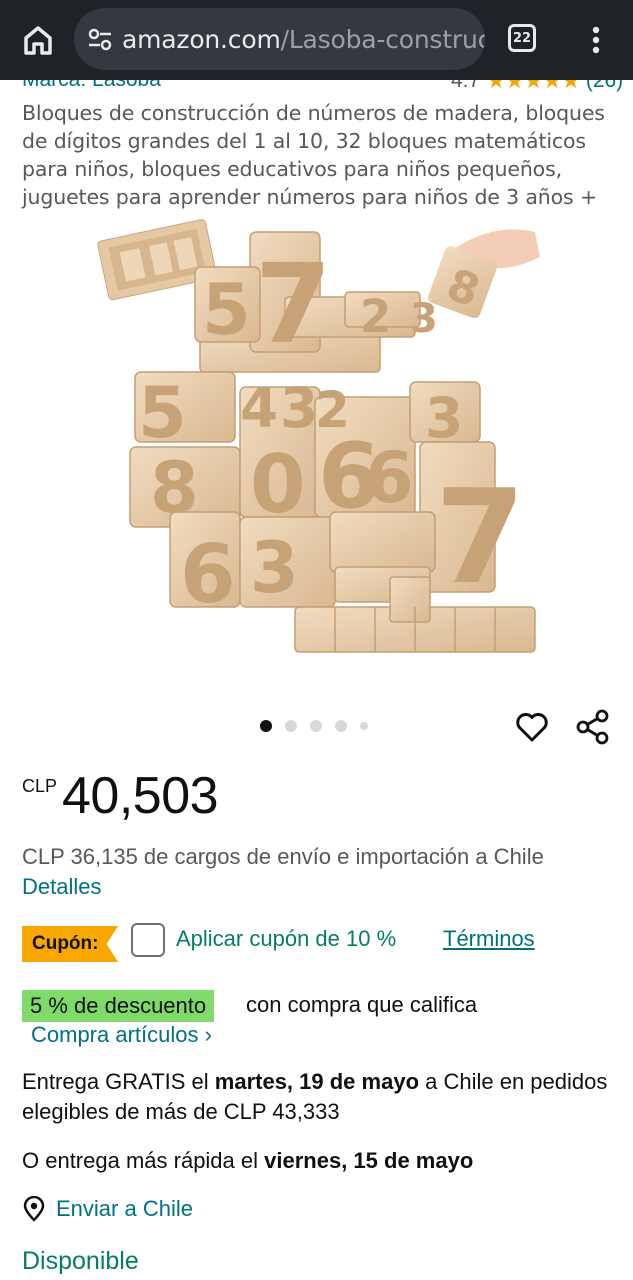 The image size is (633, 1280). Describe the element at coordinates (489, 939) in the screenshot. I see `coupon-terms-link: Términos` at that location.